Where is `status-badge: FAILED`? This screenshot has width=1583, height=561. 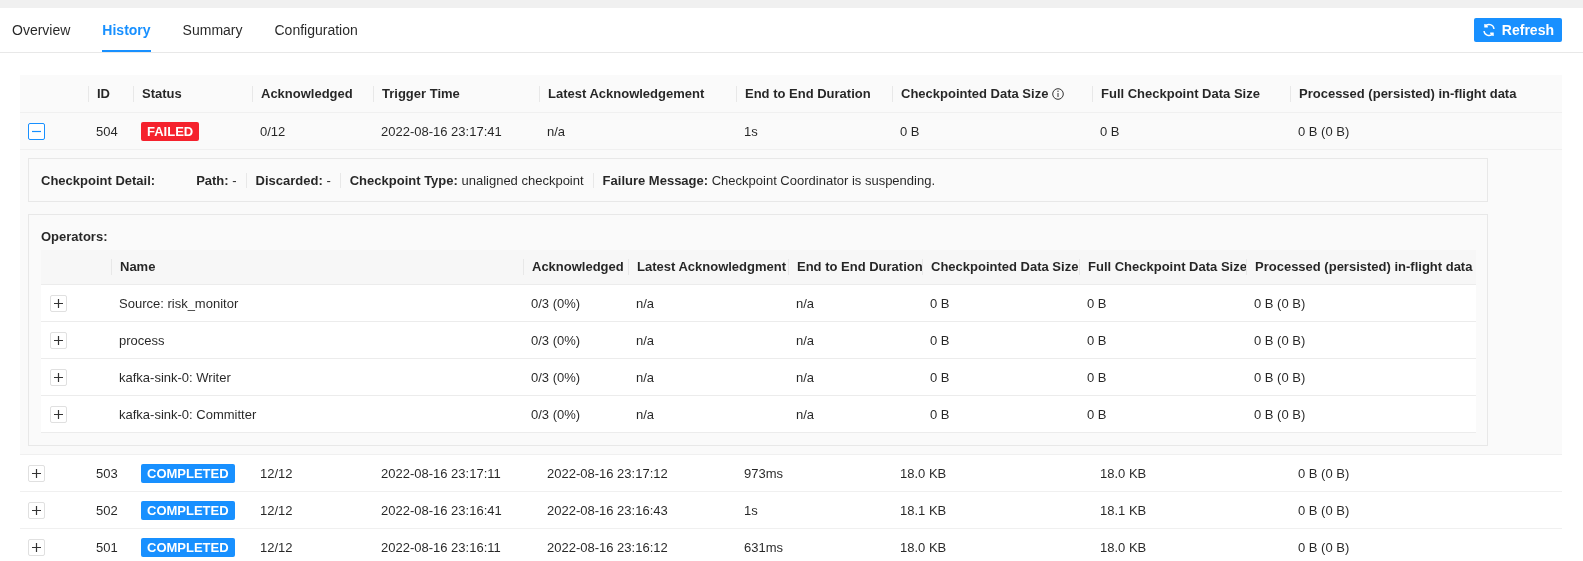 status-badge: FAILED is located at coordinates (170, 131).